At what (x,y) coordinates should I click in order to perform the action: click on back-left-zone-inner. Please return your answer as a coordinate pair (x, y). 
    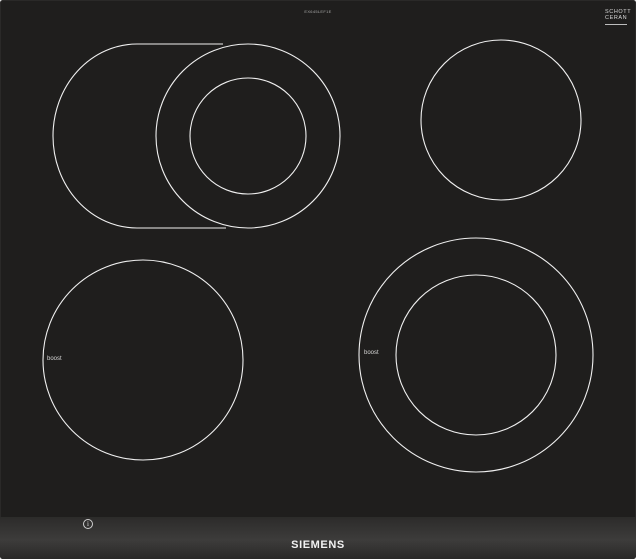
    Looking at the image, I should click on (248, 136).